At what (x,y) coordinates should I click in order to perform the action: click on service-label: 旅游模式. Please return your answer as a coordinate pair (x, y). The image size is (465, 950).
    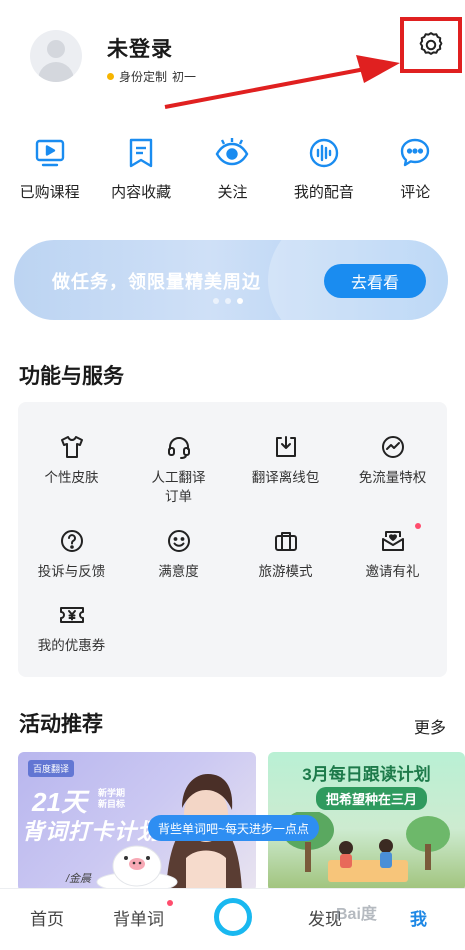
    Looking at the image, I should click on (285, 571).